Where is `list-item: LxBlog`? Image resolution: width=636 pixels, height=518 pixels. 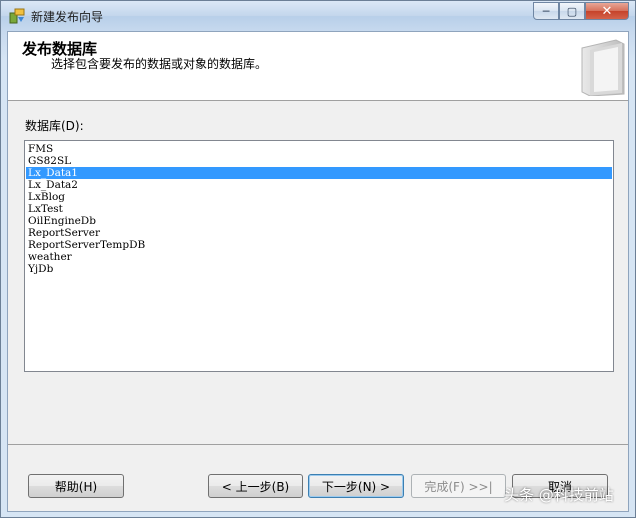 list-item: LxBlog is located at coordinates (319, 197).